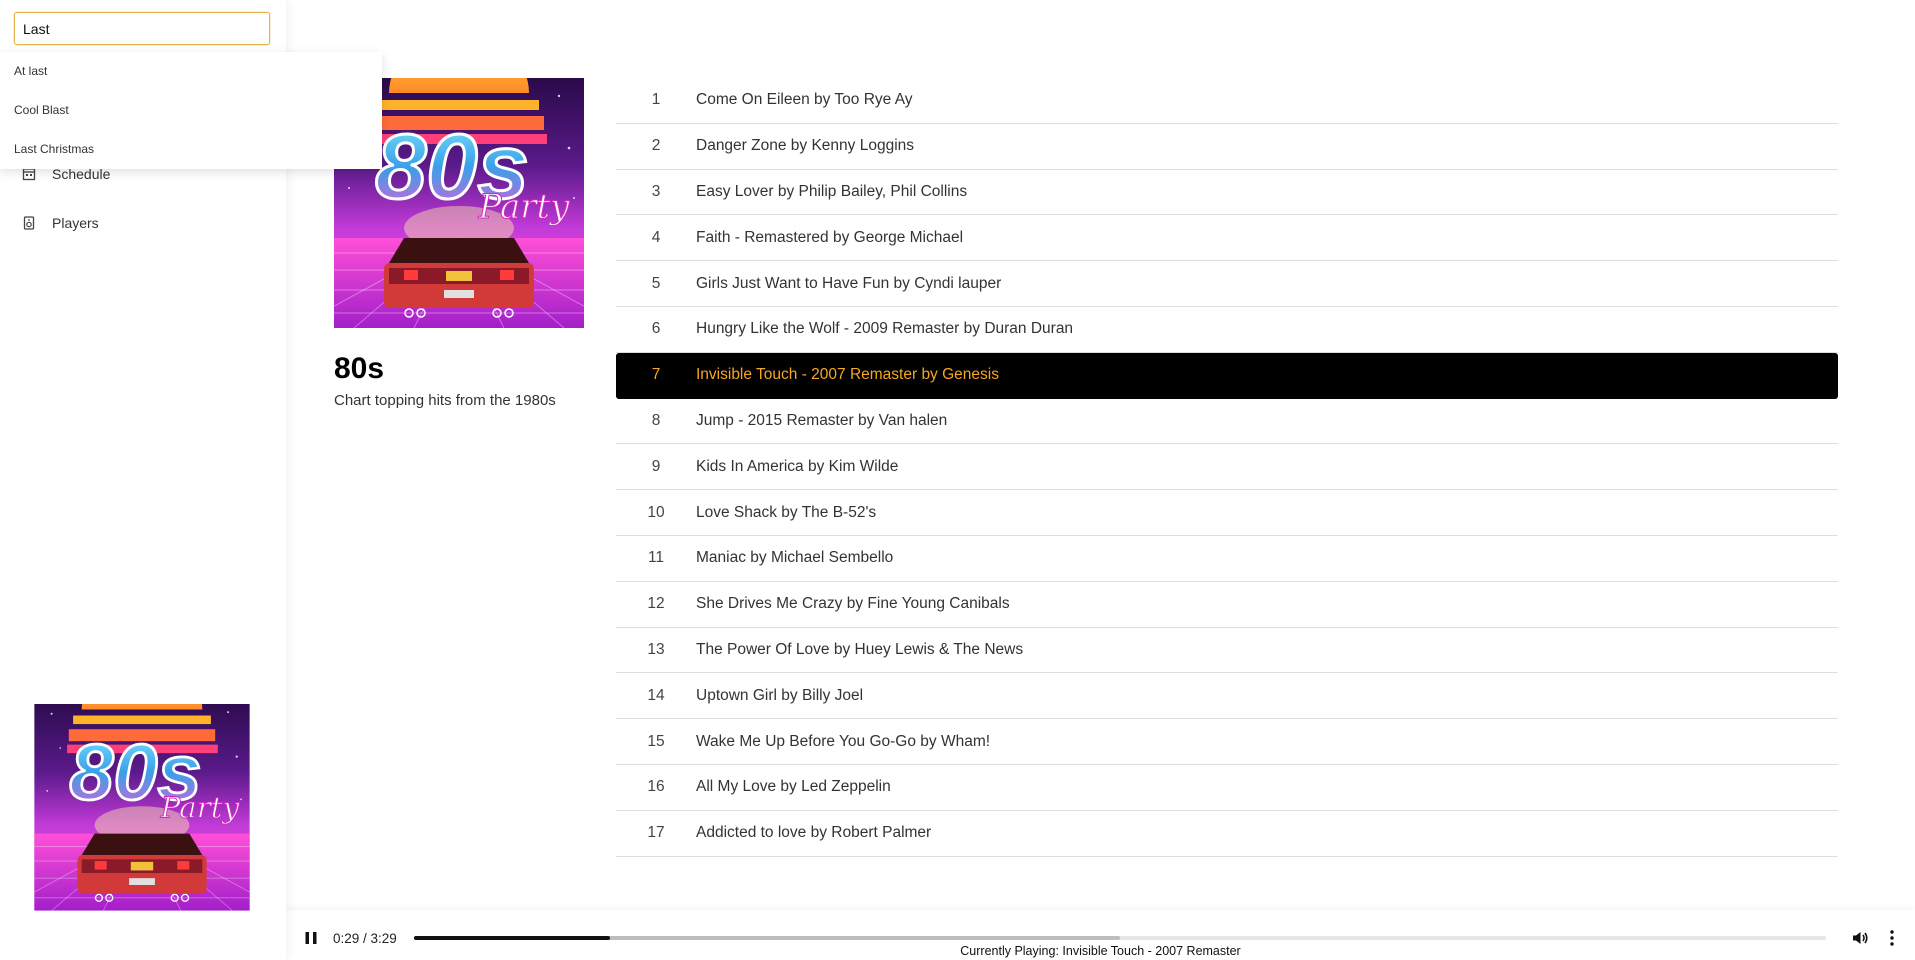 The height and width of the screenshot is (960, 1915). Describe the element at coordinates (822, 420) in the screenshot. I see `track-title: Jump - 2015 Remaster by Van halen` at that location.